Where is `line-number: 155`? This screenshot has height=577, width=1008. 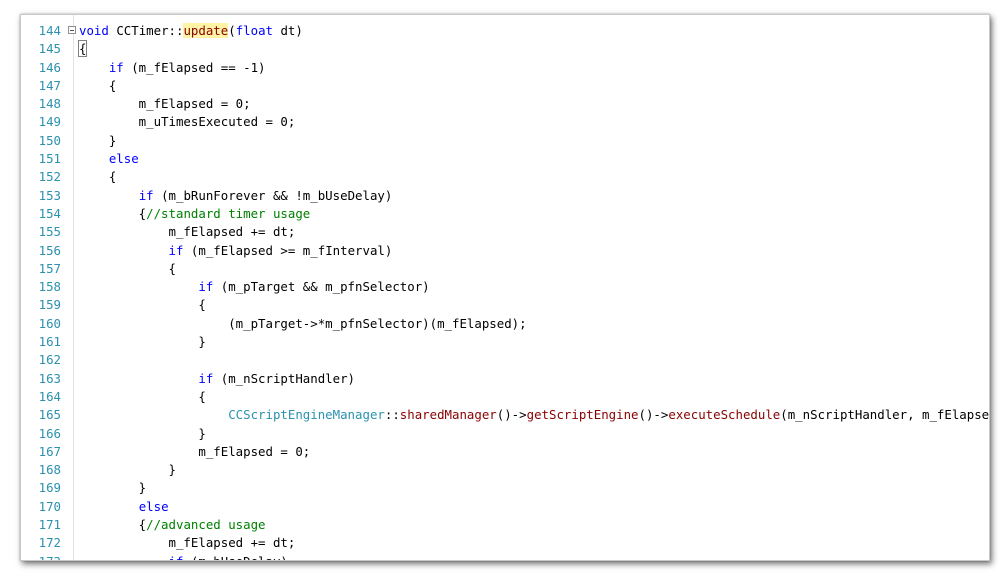 line-number: 155 is located at coordinates (49, 232).